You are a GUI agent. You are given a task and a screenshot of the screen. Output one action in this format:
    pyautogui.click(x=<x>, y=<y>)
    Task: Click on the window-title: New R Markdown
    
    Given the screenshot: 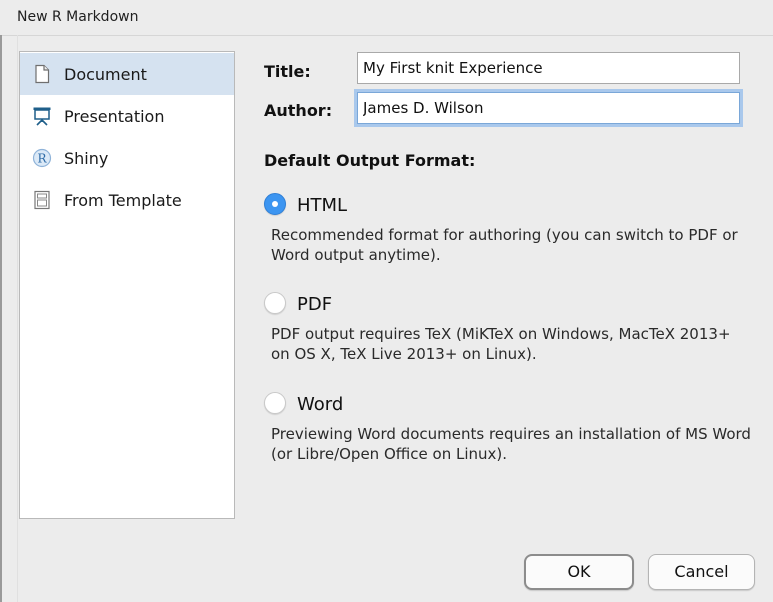 What is the action you would take?
    pyautogui.click(x=78, y=17)
    